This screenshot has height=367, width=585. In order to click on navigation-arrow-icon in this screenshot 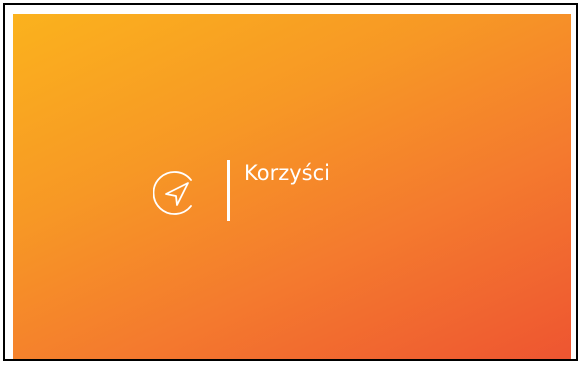, I will do `click(178, 193)`.